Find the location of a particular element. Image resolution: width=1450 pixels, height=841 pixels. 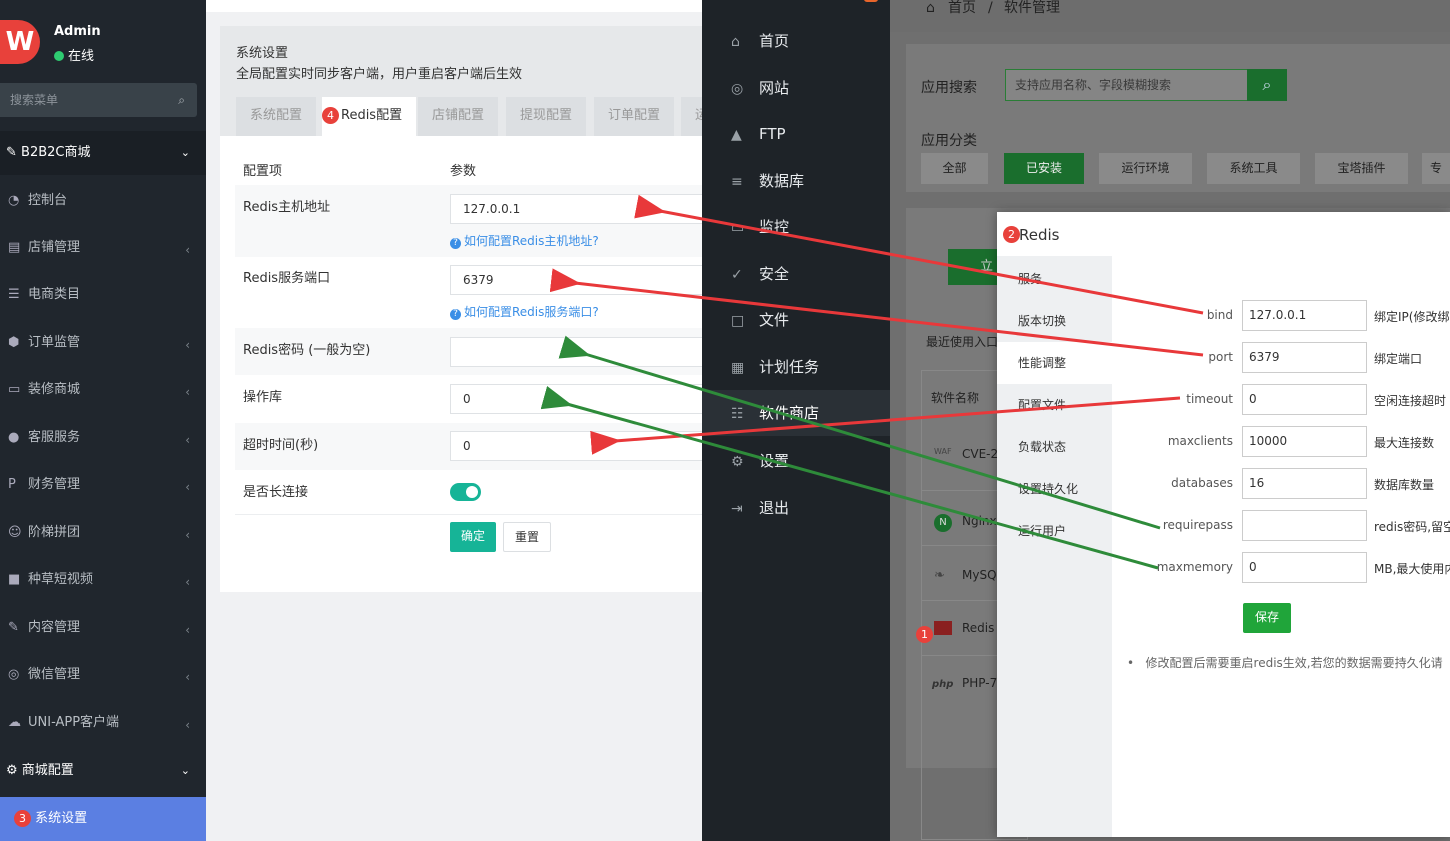

arrow-maxmemory-to-database is located at coordinates (849, 478).